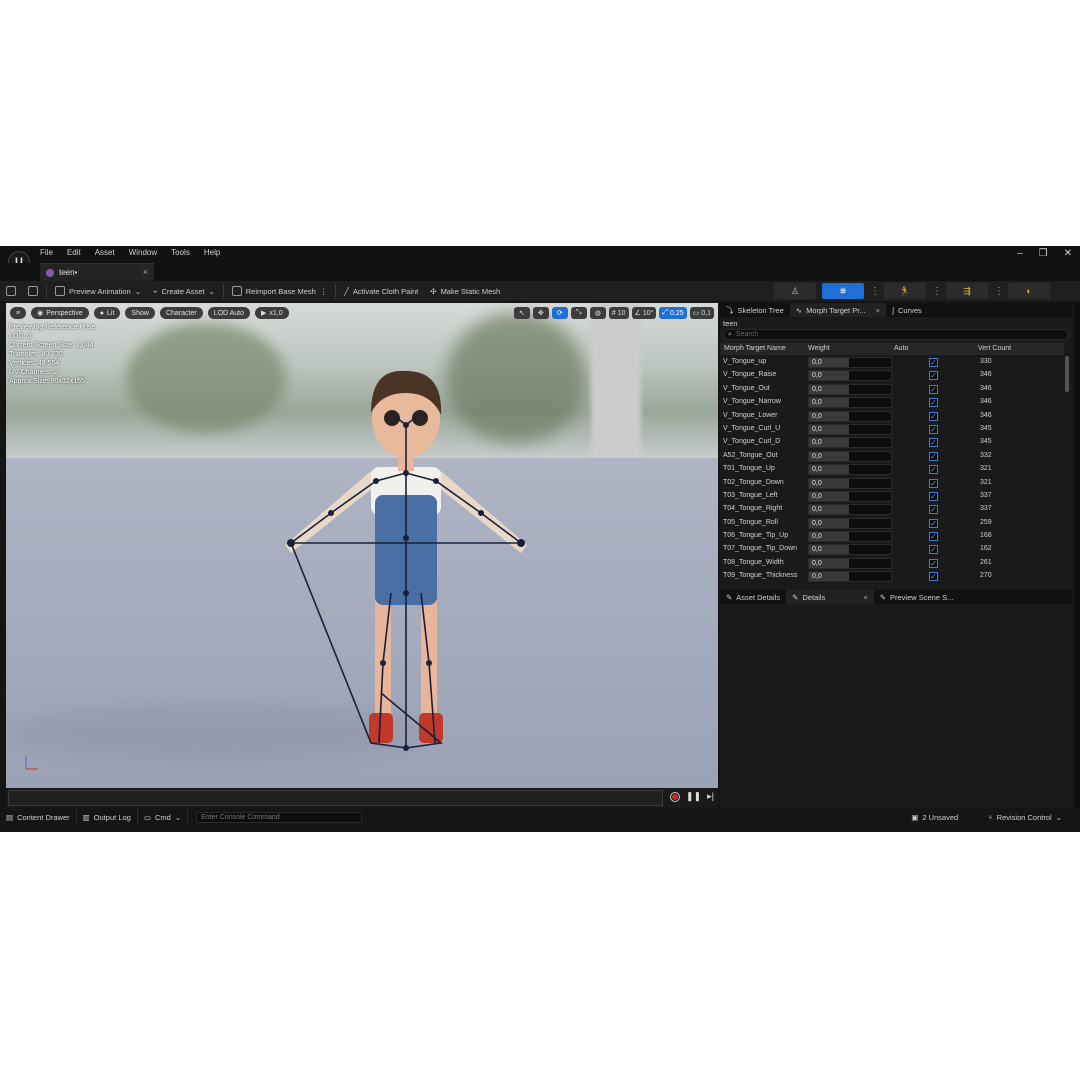  Describe the element at coordinates (105, 252) in the screenshot. I see `menu-asset: Asset` at that location.